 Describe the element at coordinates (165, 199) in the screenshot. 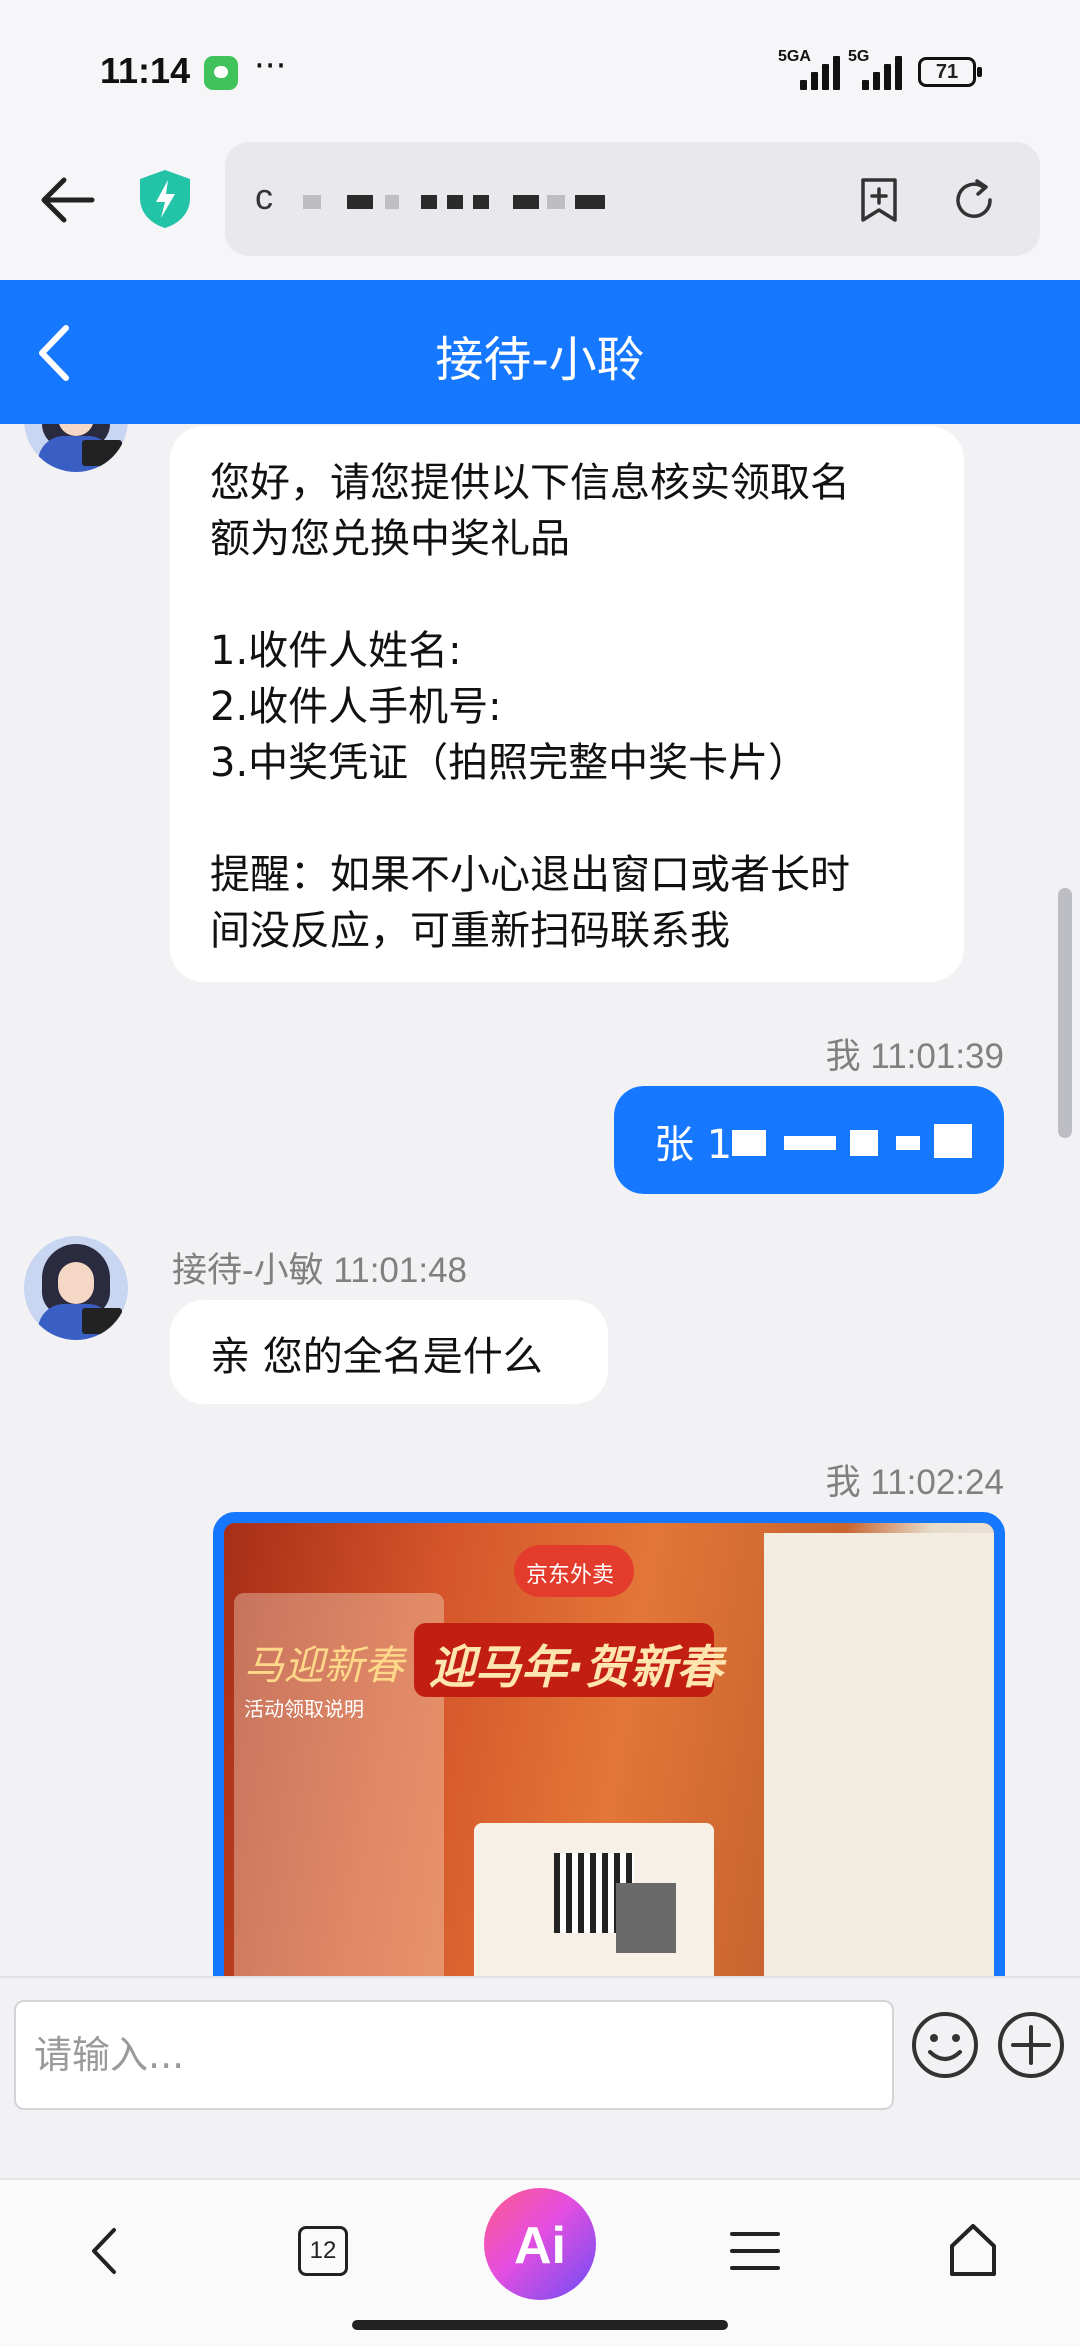

I see `security-shield-icon` at that location.